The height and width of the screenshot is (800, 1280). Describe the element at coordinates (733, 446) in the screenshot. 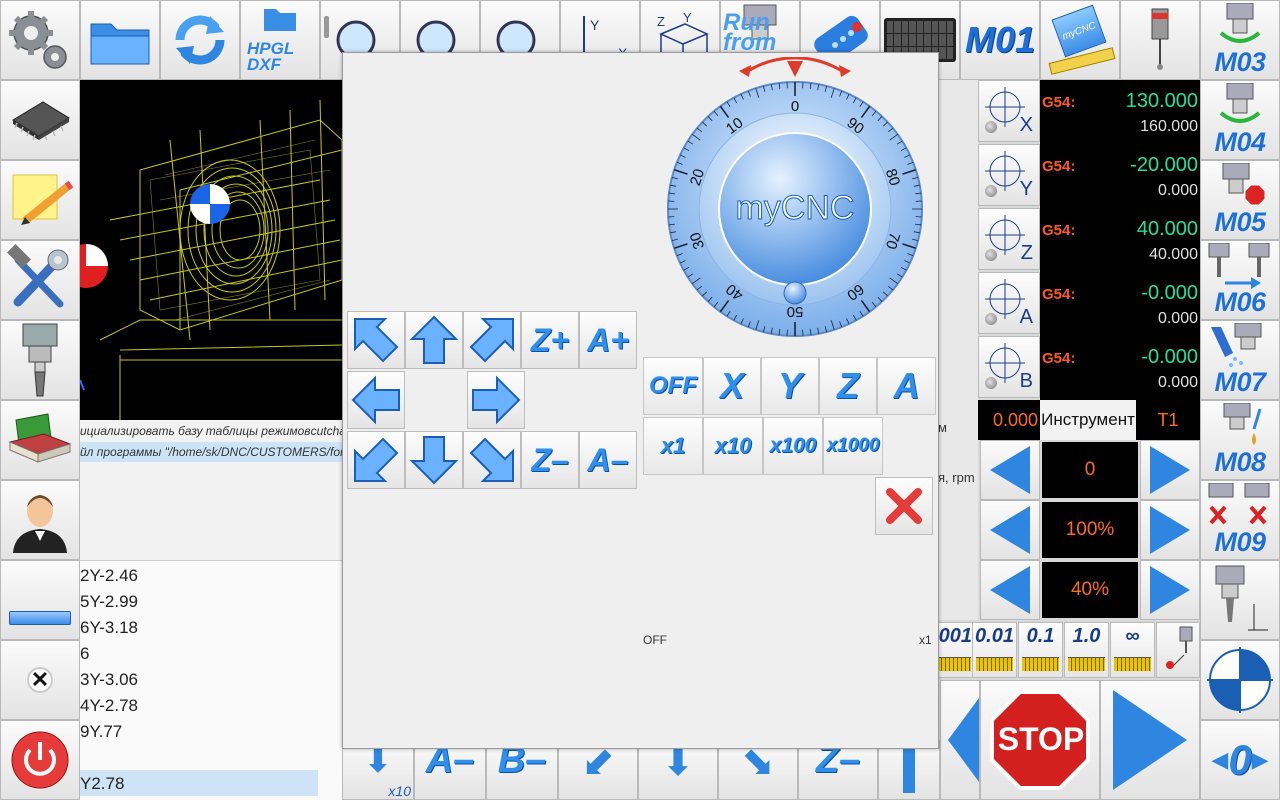

I see `multiplier-x10: x10` at that location.